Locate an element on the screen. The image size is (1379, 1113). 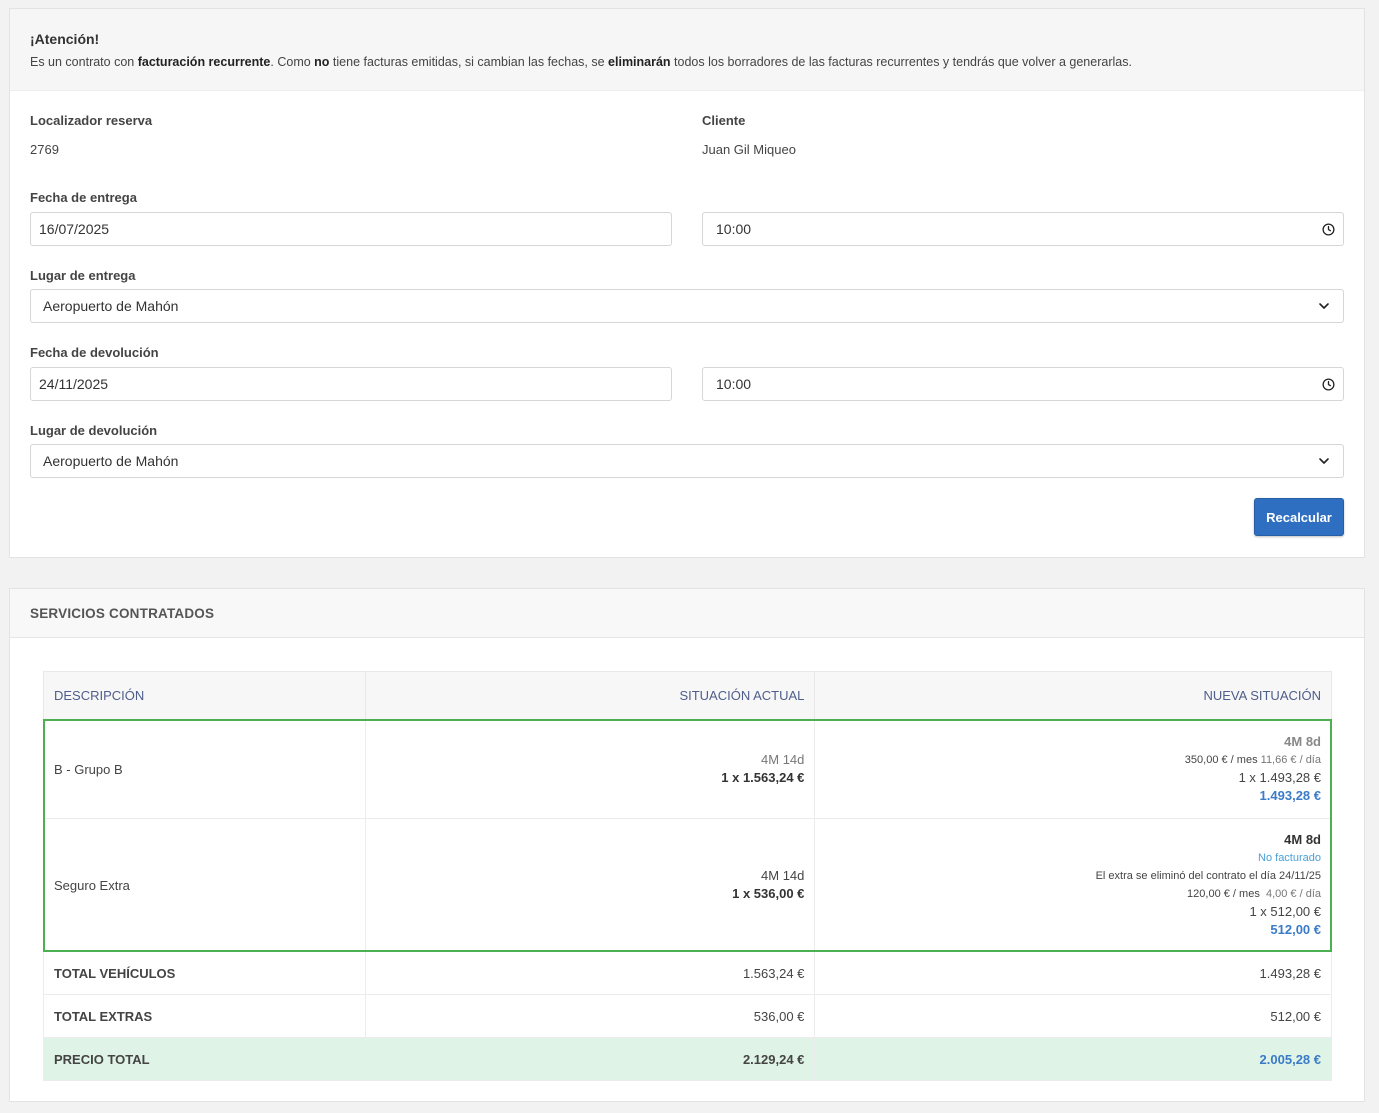
row-description: B - Grupo B is located at coordinates (204, 769).